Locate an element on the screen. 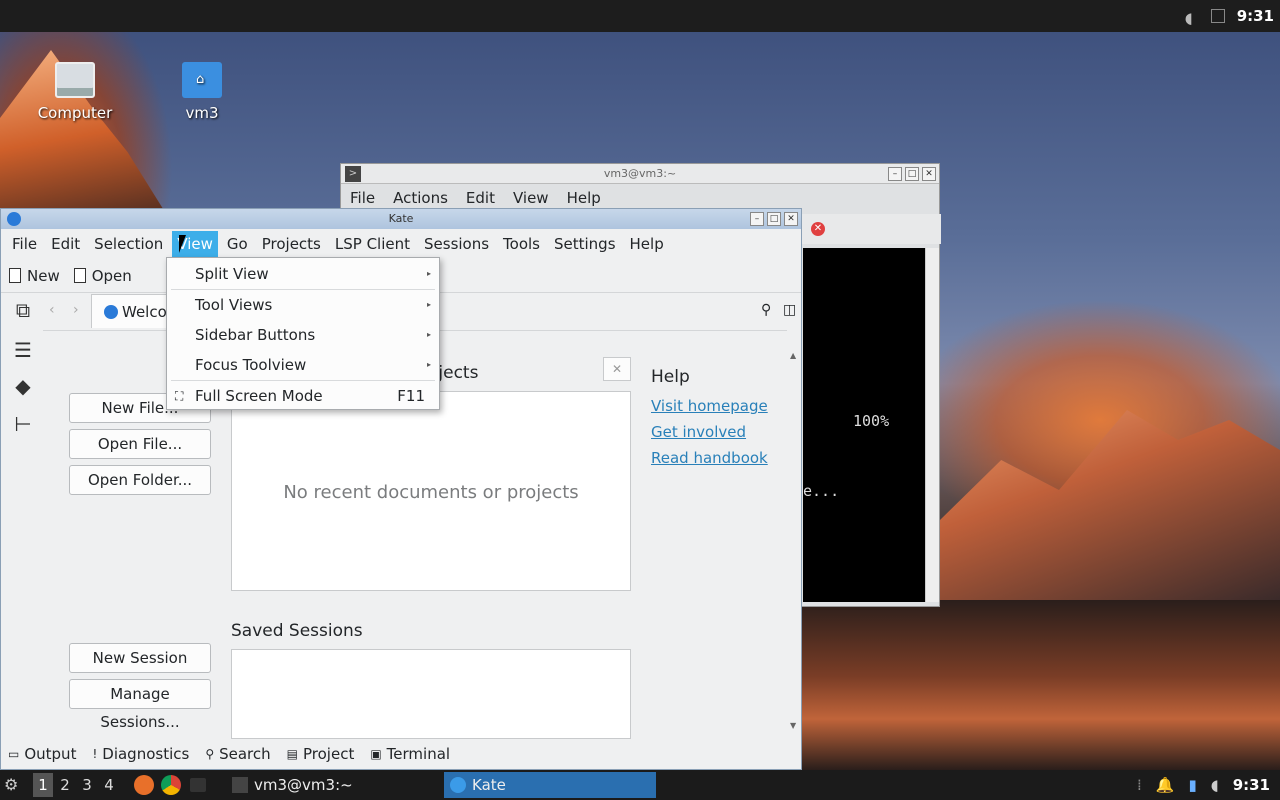  open-button: Open is located at coordinates (102, 275).